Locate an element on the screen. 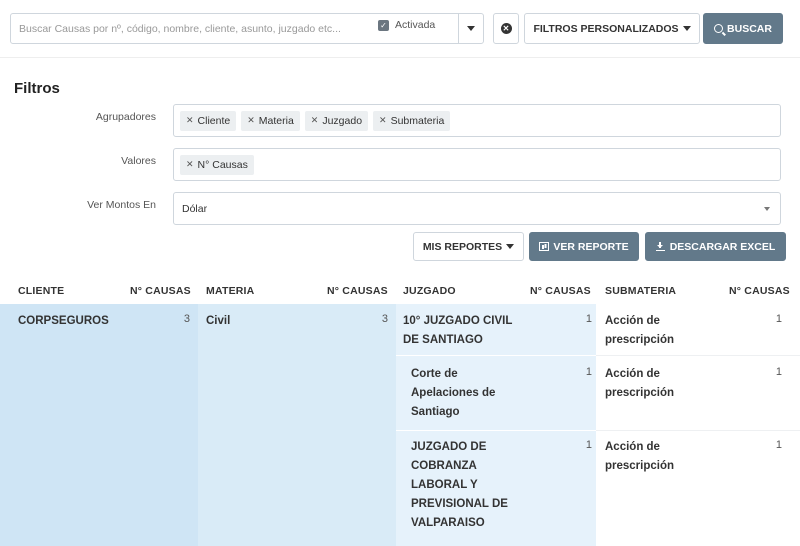  search-options-dropdown-button is located at coordinates (471, 28).